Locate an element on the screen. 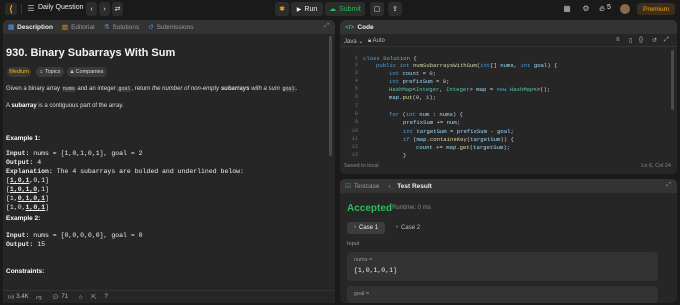  code-line: class Solution { is located at coordinates (390, 58).